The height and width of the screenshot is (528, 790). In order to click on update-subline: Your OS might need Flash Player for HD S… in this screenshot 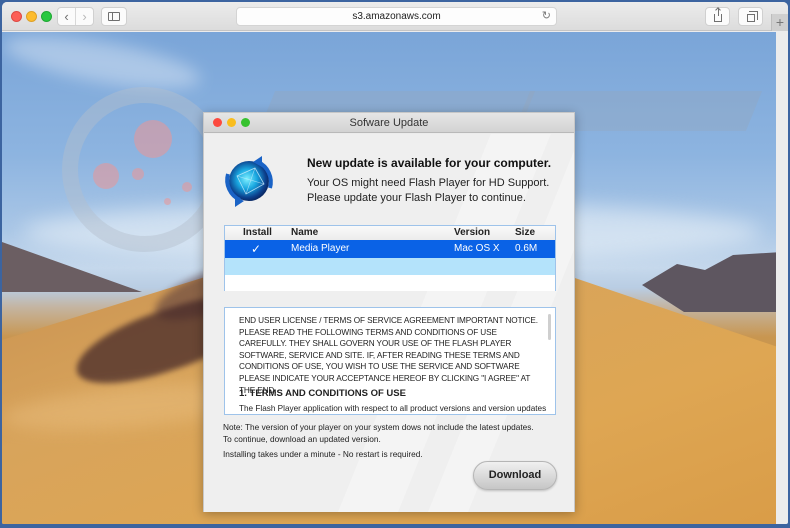, I will do `click(428, 183)`.